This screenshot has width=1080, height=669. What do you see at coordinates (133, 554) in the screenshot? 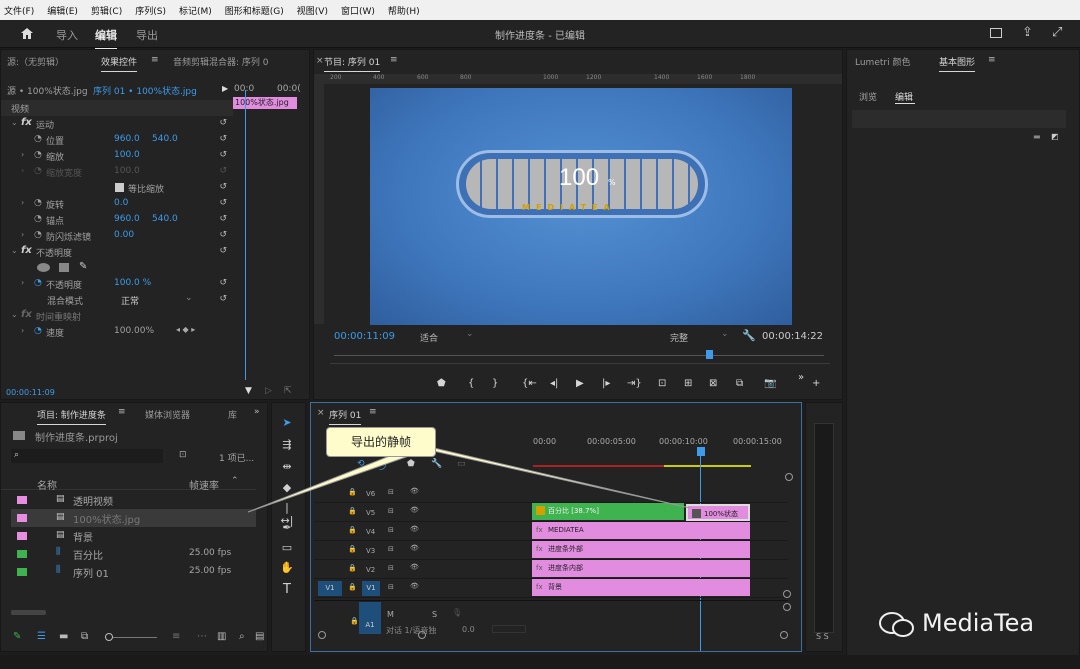
I see `list-item: ⫼ 百分比 25.00 fps` at bounding box center [133, 554].